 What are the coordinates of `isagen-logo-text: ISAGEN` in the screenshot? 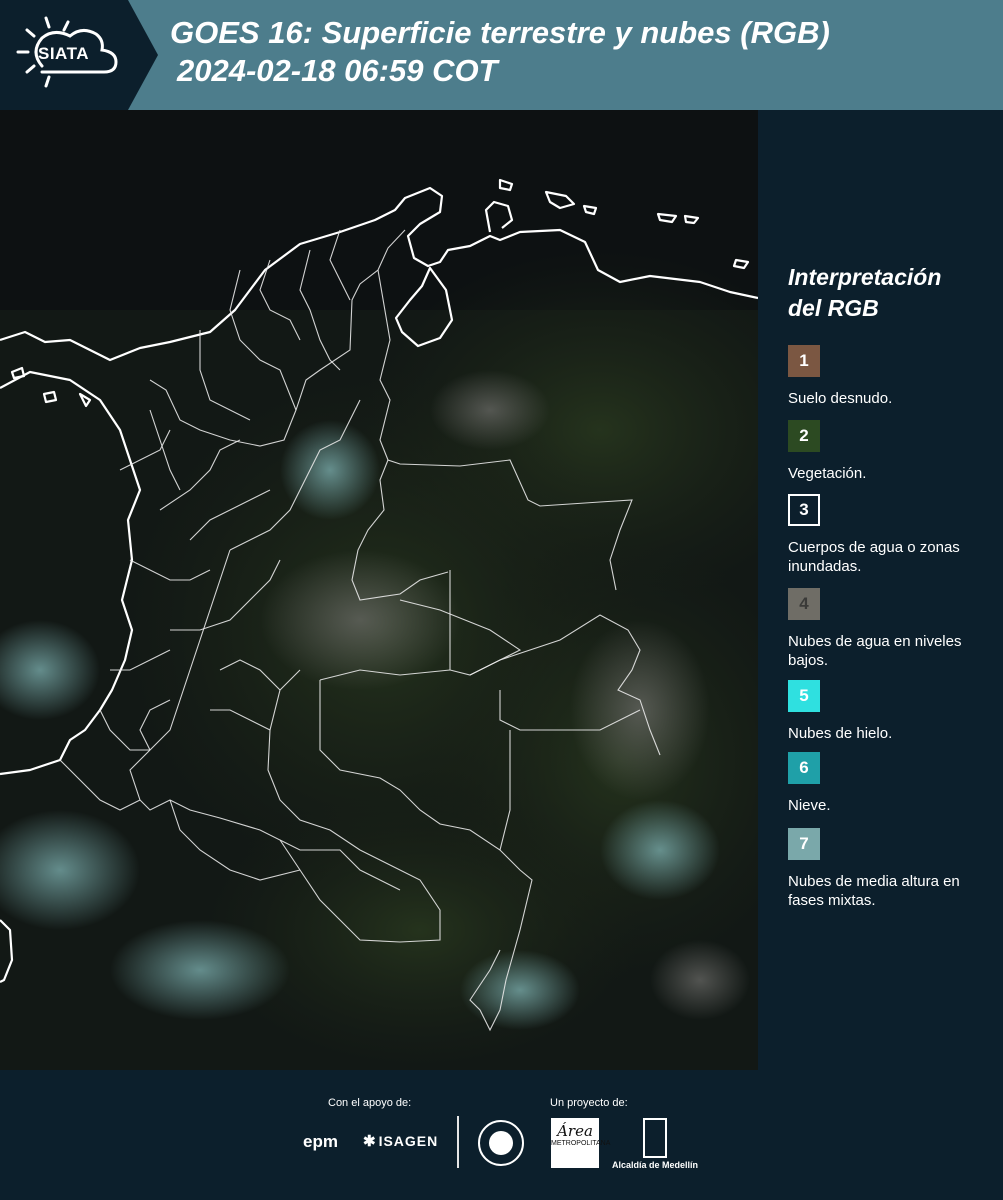 It's located at (408, 1141).